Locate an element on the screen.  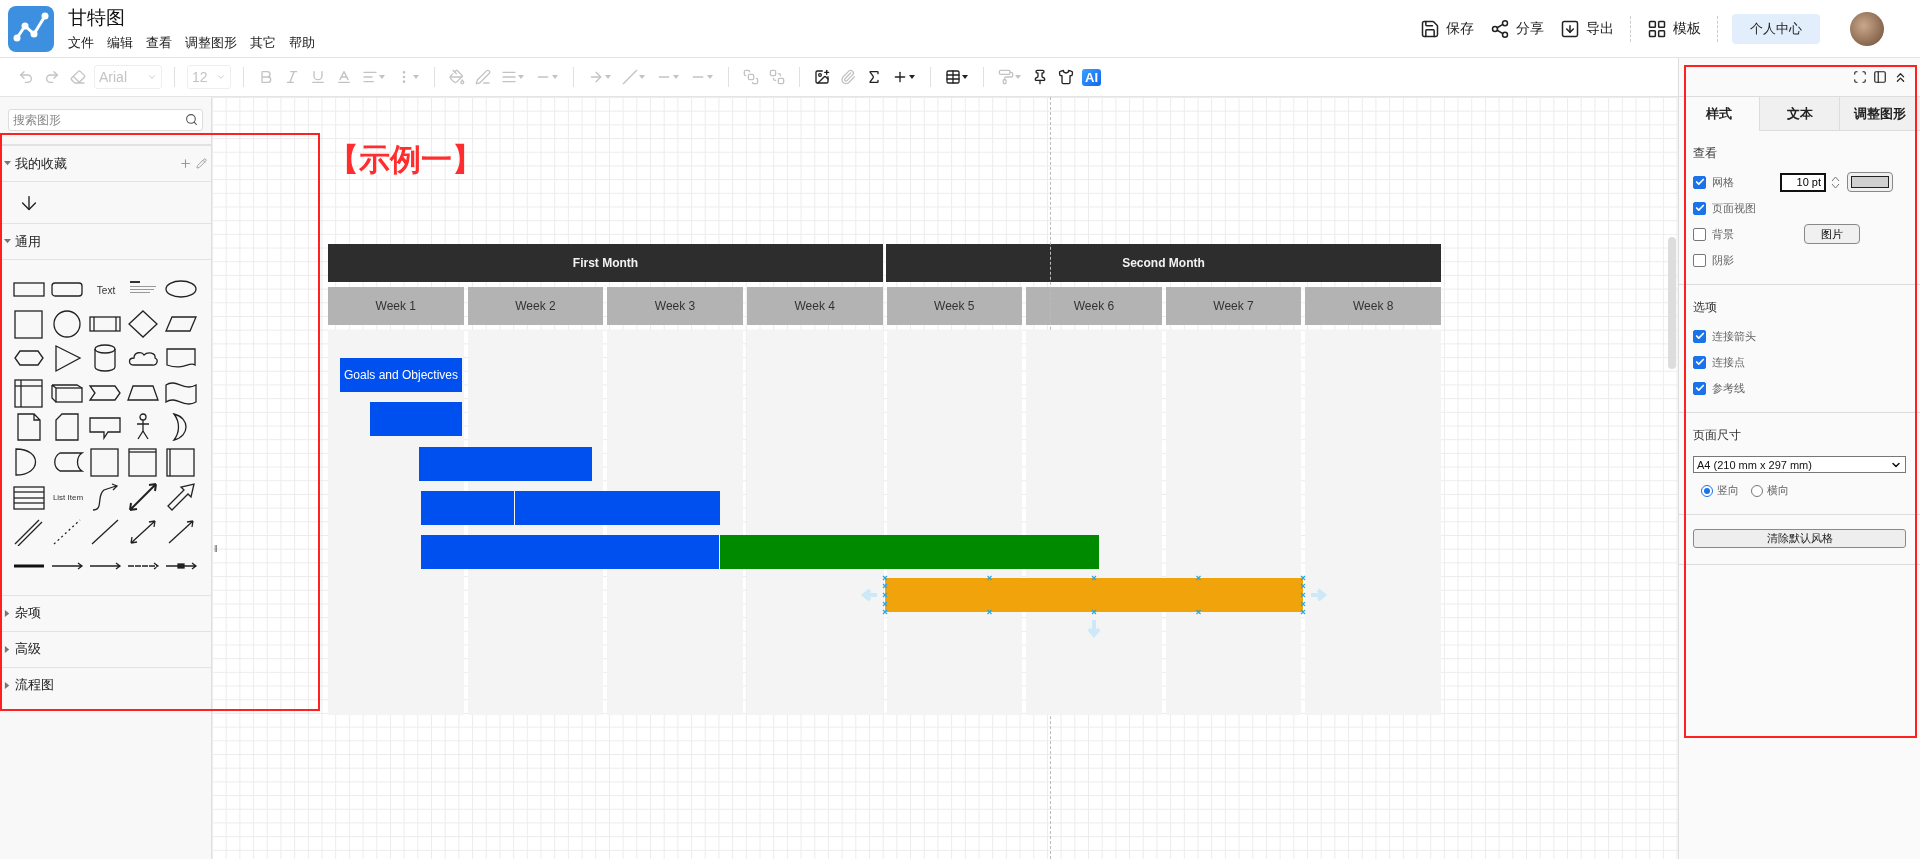
export-icon is located at coordinates (1570, 28).